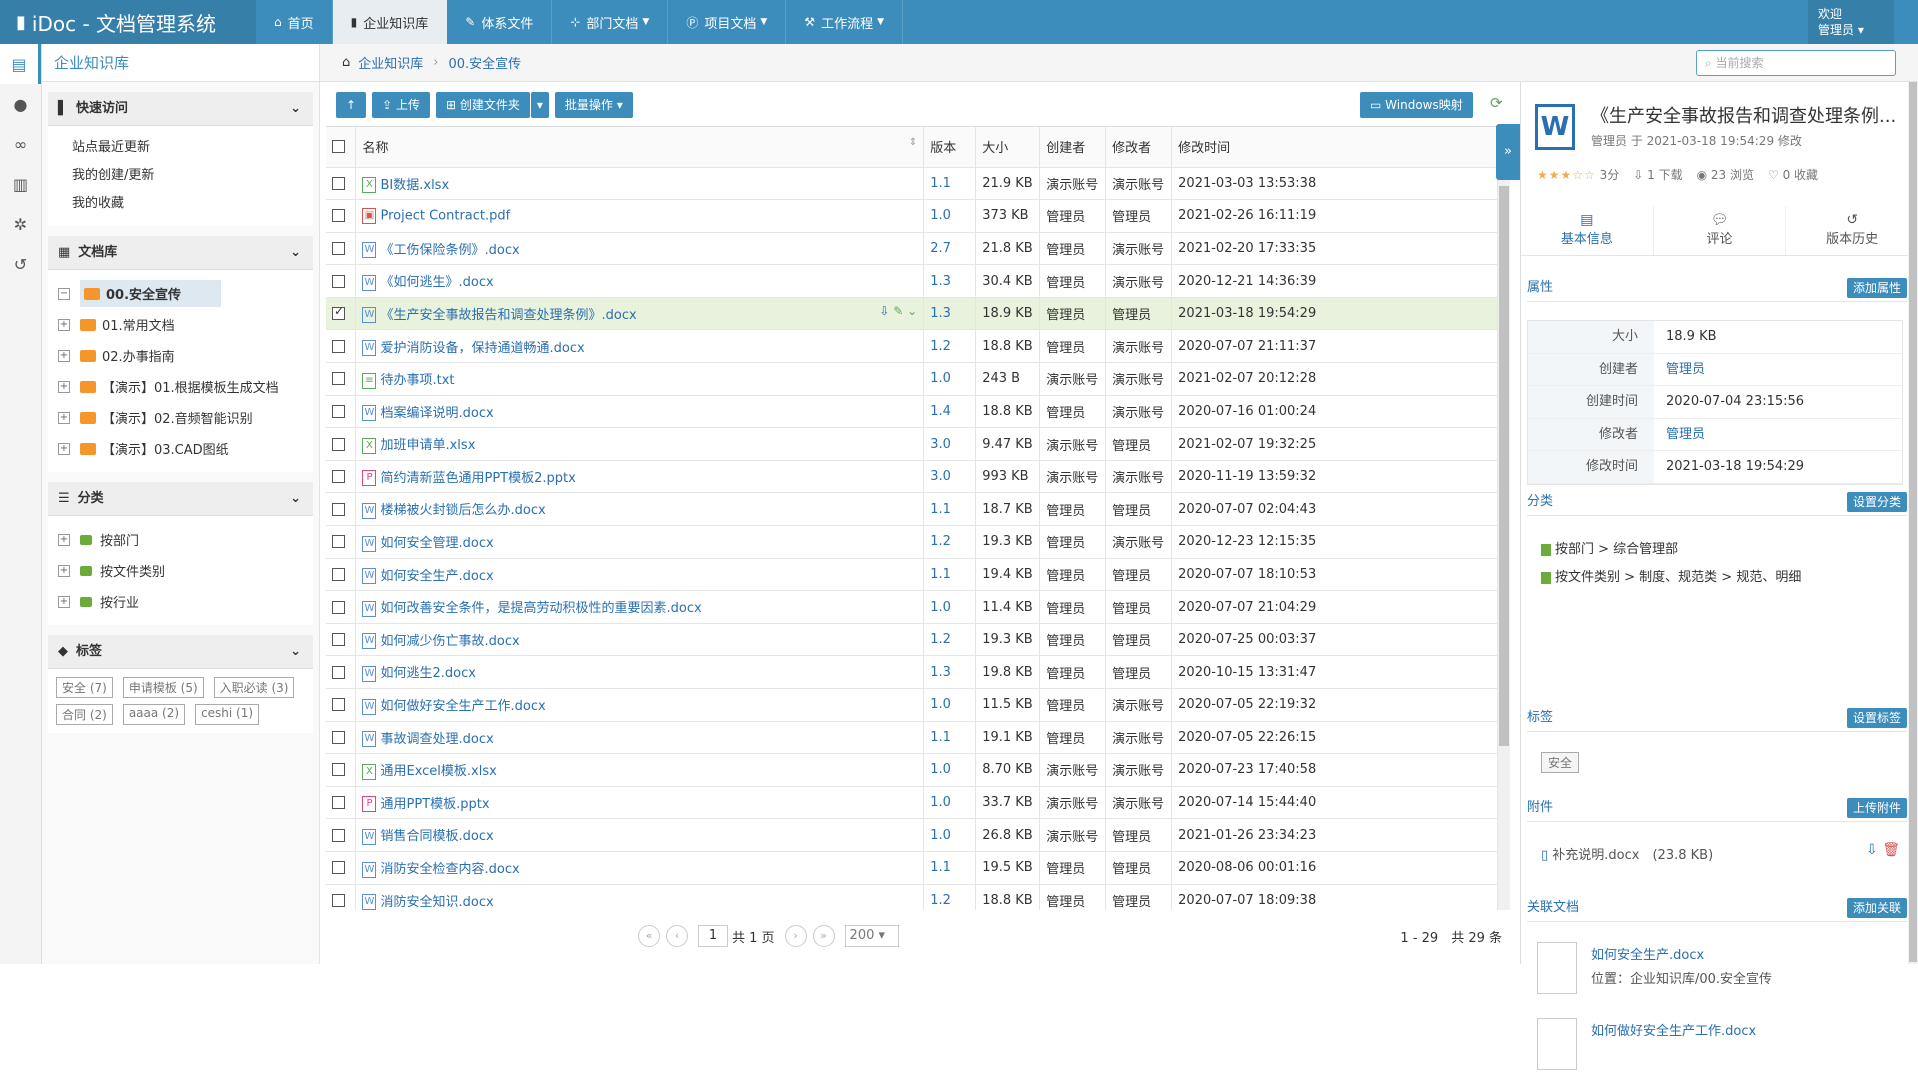  I want to click on nav-item: ⌂ 首页, so click(294, 22).